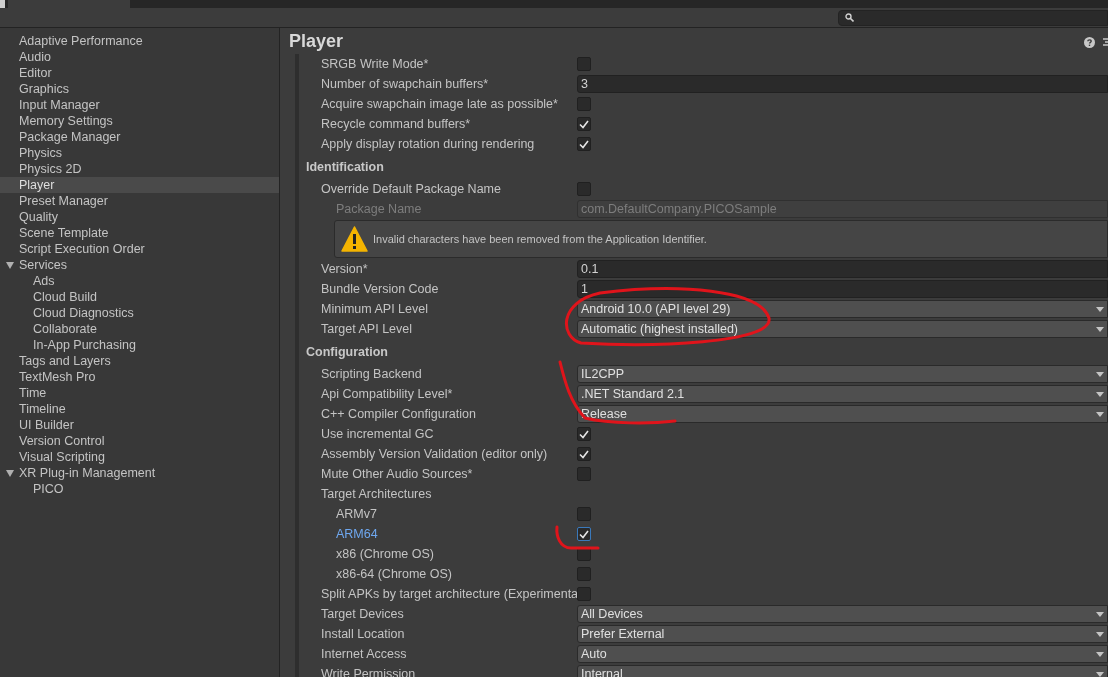  Describe the element at coordinates (344, 269) in the screenshot. I see `field-label: Version*` at that location.